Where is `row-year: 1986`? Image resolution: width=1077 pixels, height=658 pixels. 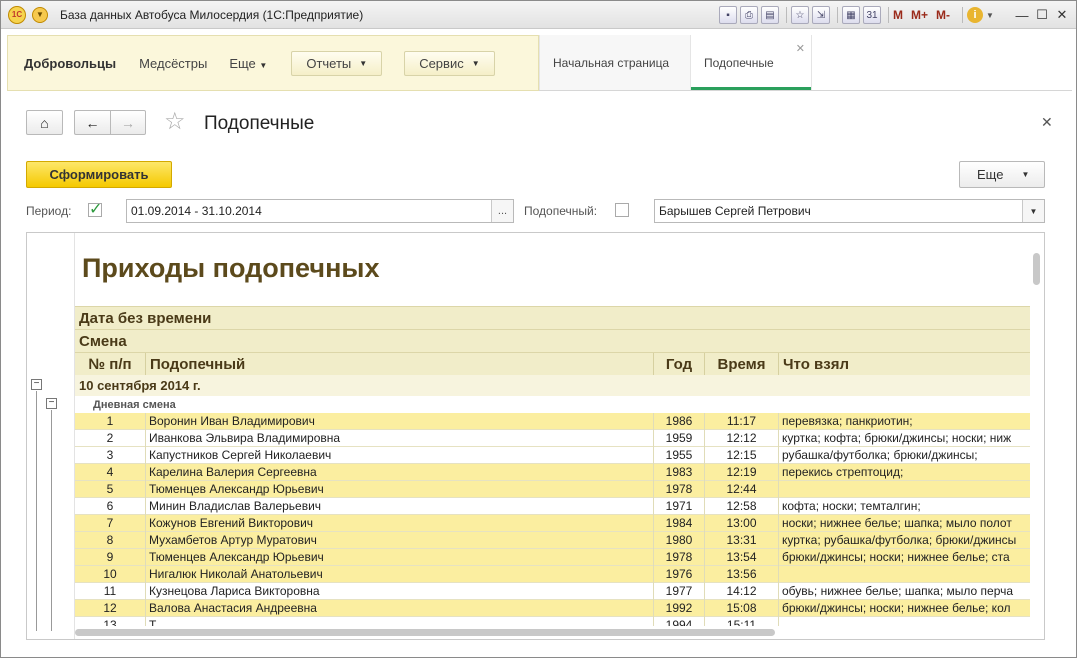
row-year: 1986 is located at coordinates (679, 421).